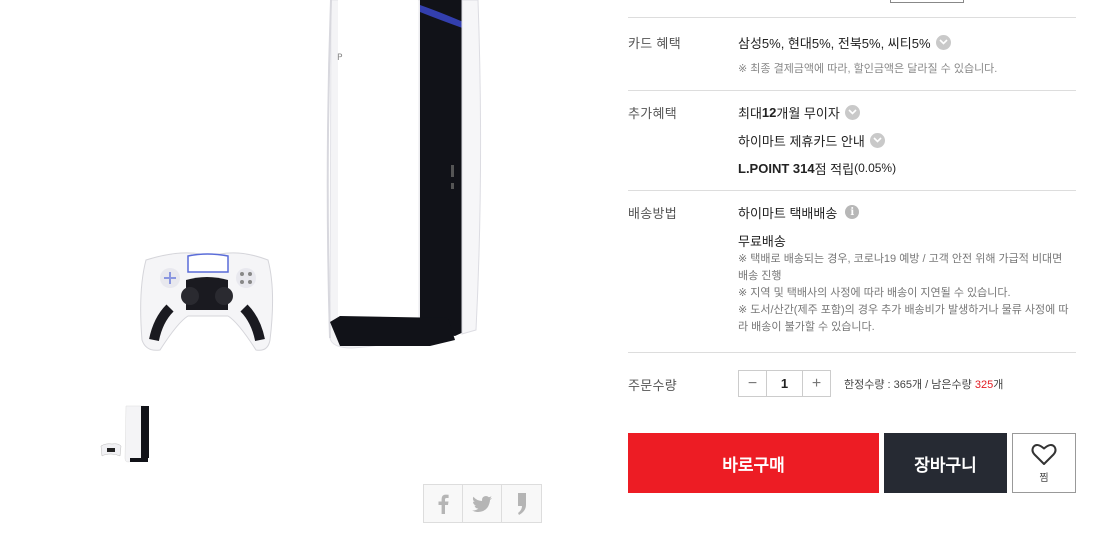  I want to click on card-benefit-note: ※ 최종 결제금액에 따라, 할인금액은 달라질 수 있습니다., so click(868, 69).